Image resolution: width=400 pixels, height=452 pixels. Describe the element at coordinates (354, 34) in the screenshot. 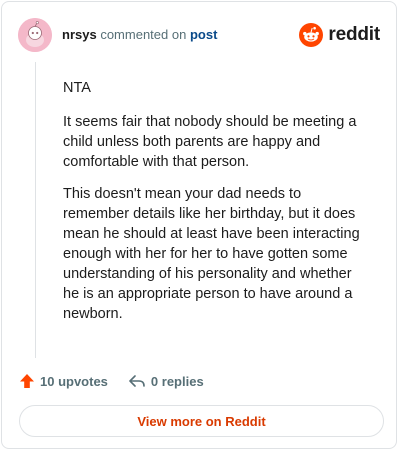

I see `reddit-wordmark: reddit` at that location.